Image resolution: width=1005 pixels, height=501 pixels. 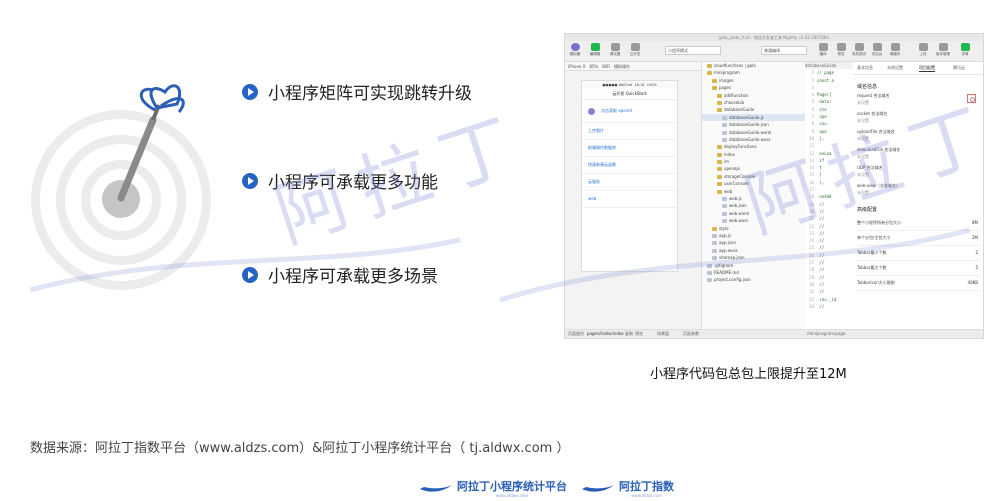 I want to click on preview-button: 预览, so click(x=841, y=50).